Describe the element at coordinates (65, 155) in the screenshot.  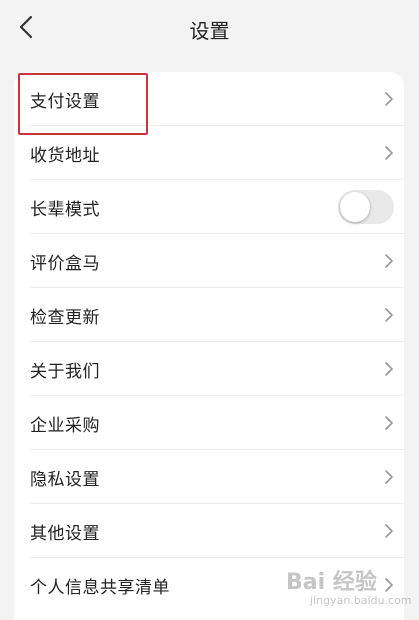
I see `menu-item-label: 收货地址` at that location.